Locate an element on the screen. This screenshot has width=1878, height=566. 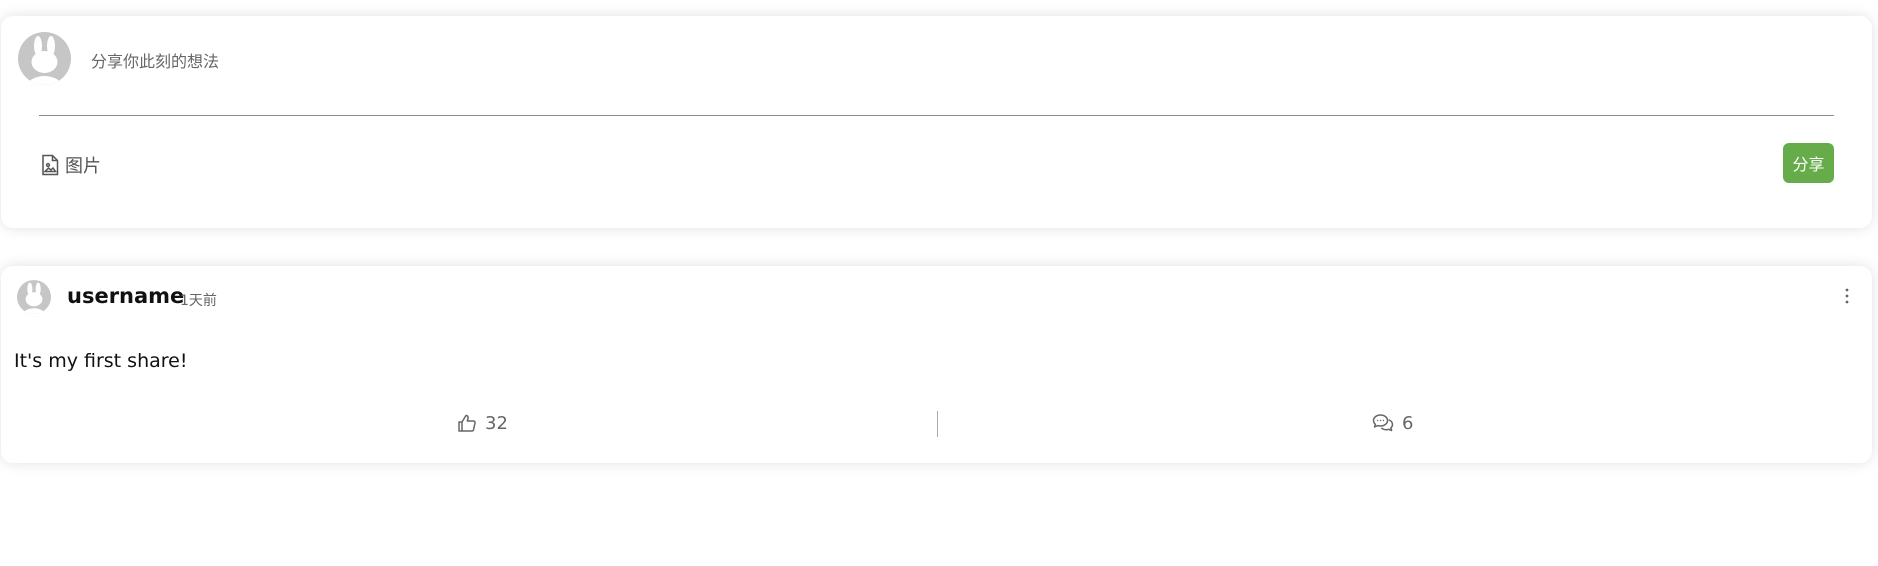
comment-button: 6 is located at coordinates (1392, 423).